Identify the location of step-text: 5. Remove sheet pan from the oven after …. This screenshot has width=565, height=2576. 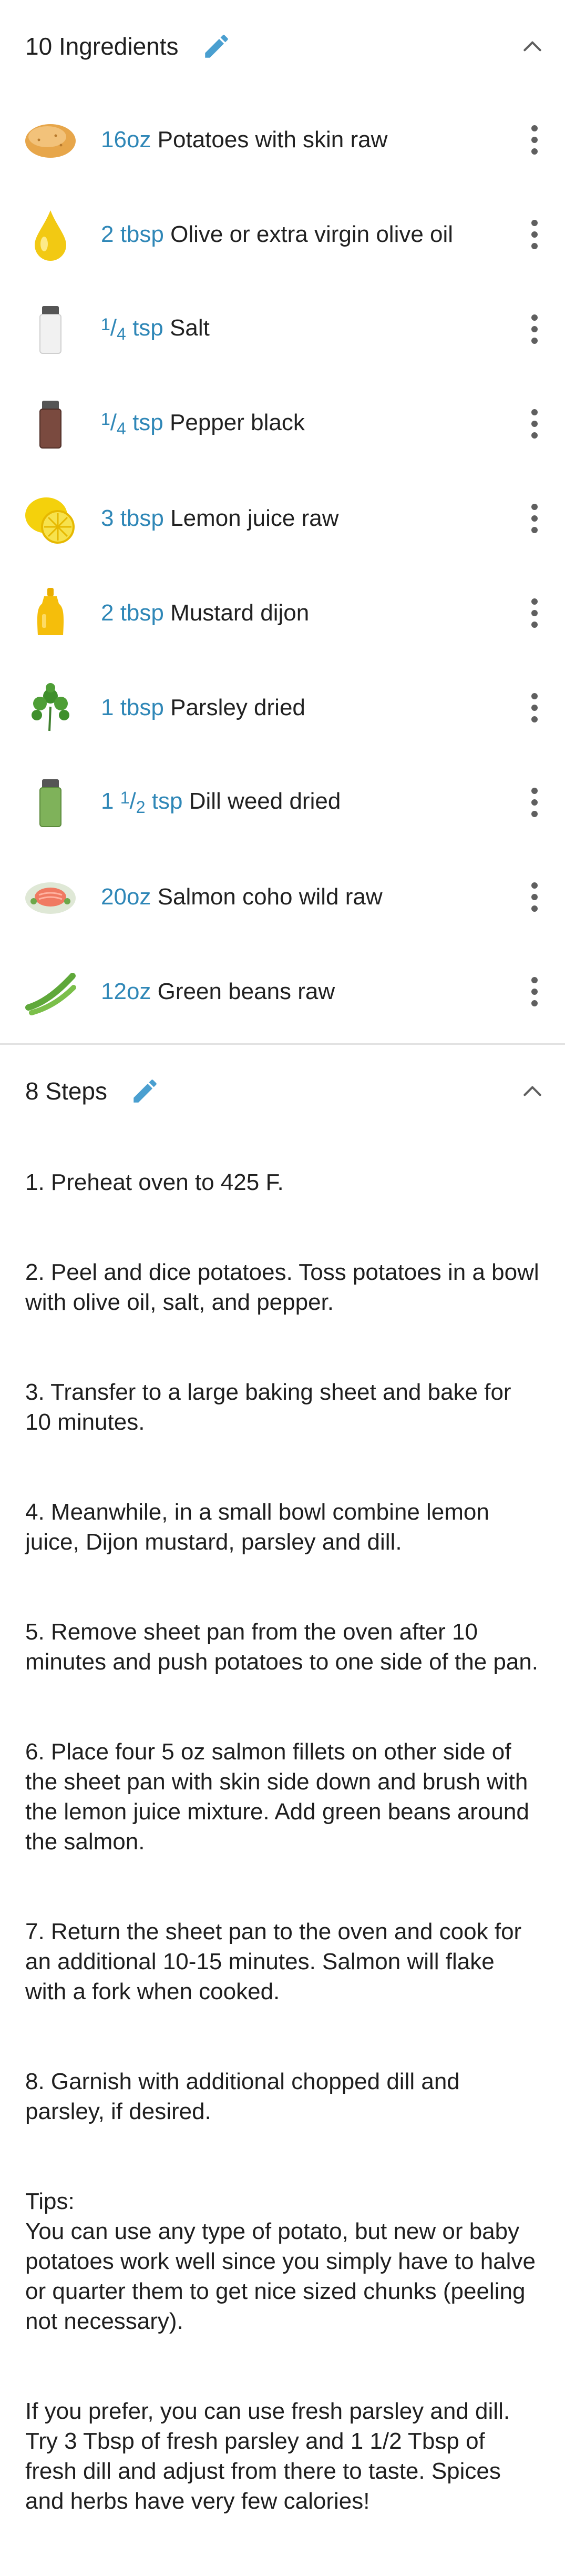
(282, 1647).